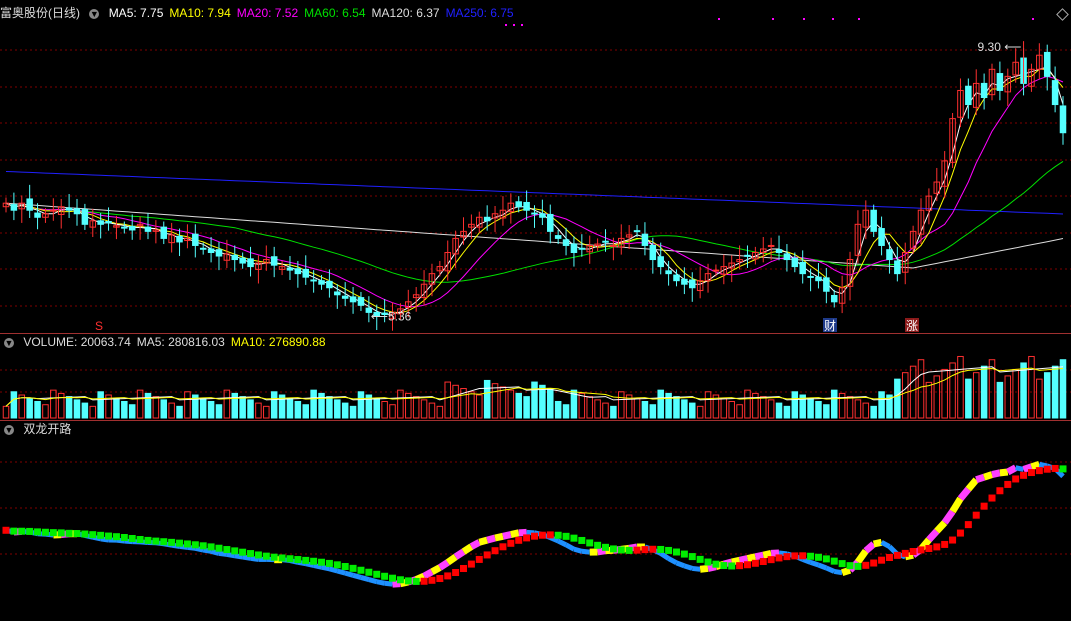 This screenshot has width=1071, height=621. I want to click on marker-s: S, so click(99, 326).